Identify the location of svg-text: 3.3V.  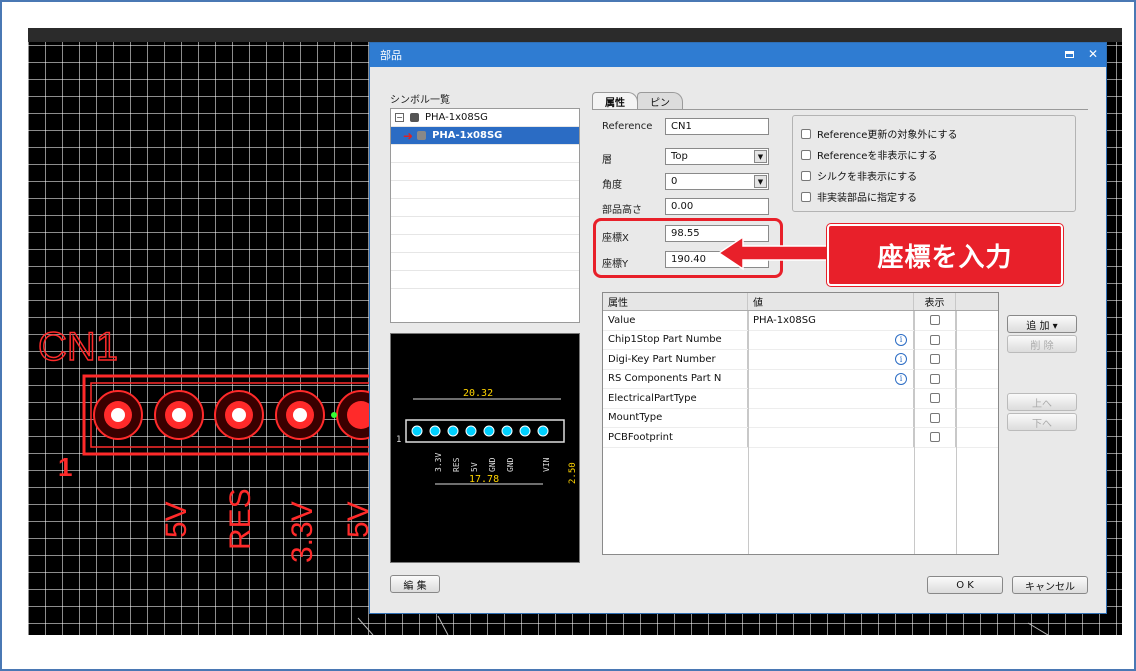
(438, 462).